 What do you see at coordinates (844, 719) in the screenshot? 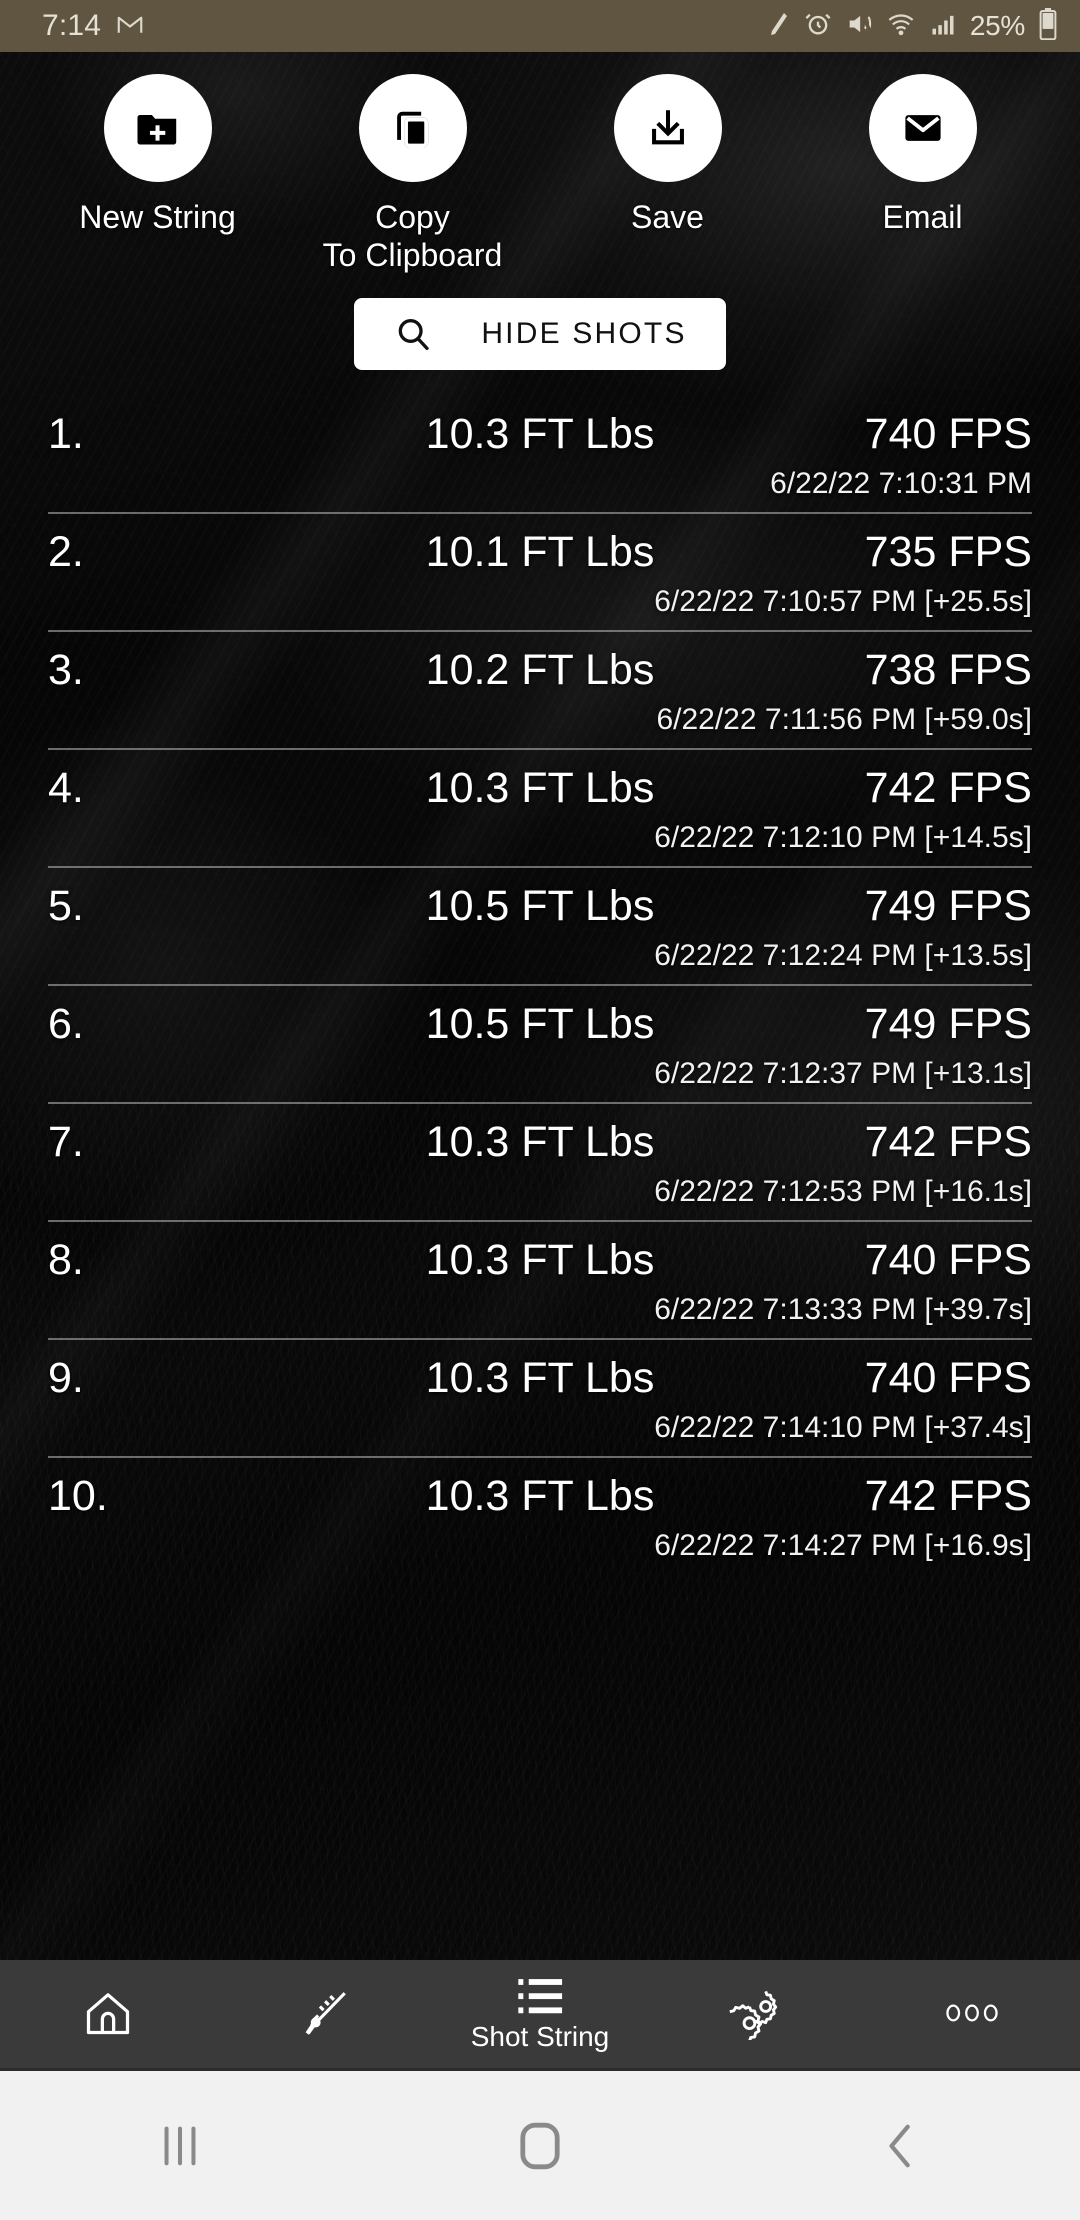
I see `shot-timestamp: 6/22/22 7:11:56 PM [+59.0s]` at bounding box center [844, 719].